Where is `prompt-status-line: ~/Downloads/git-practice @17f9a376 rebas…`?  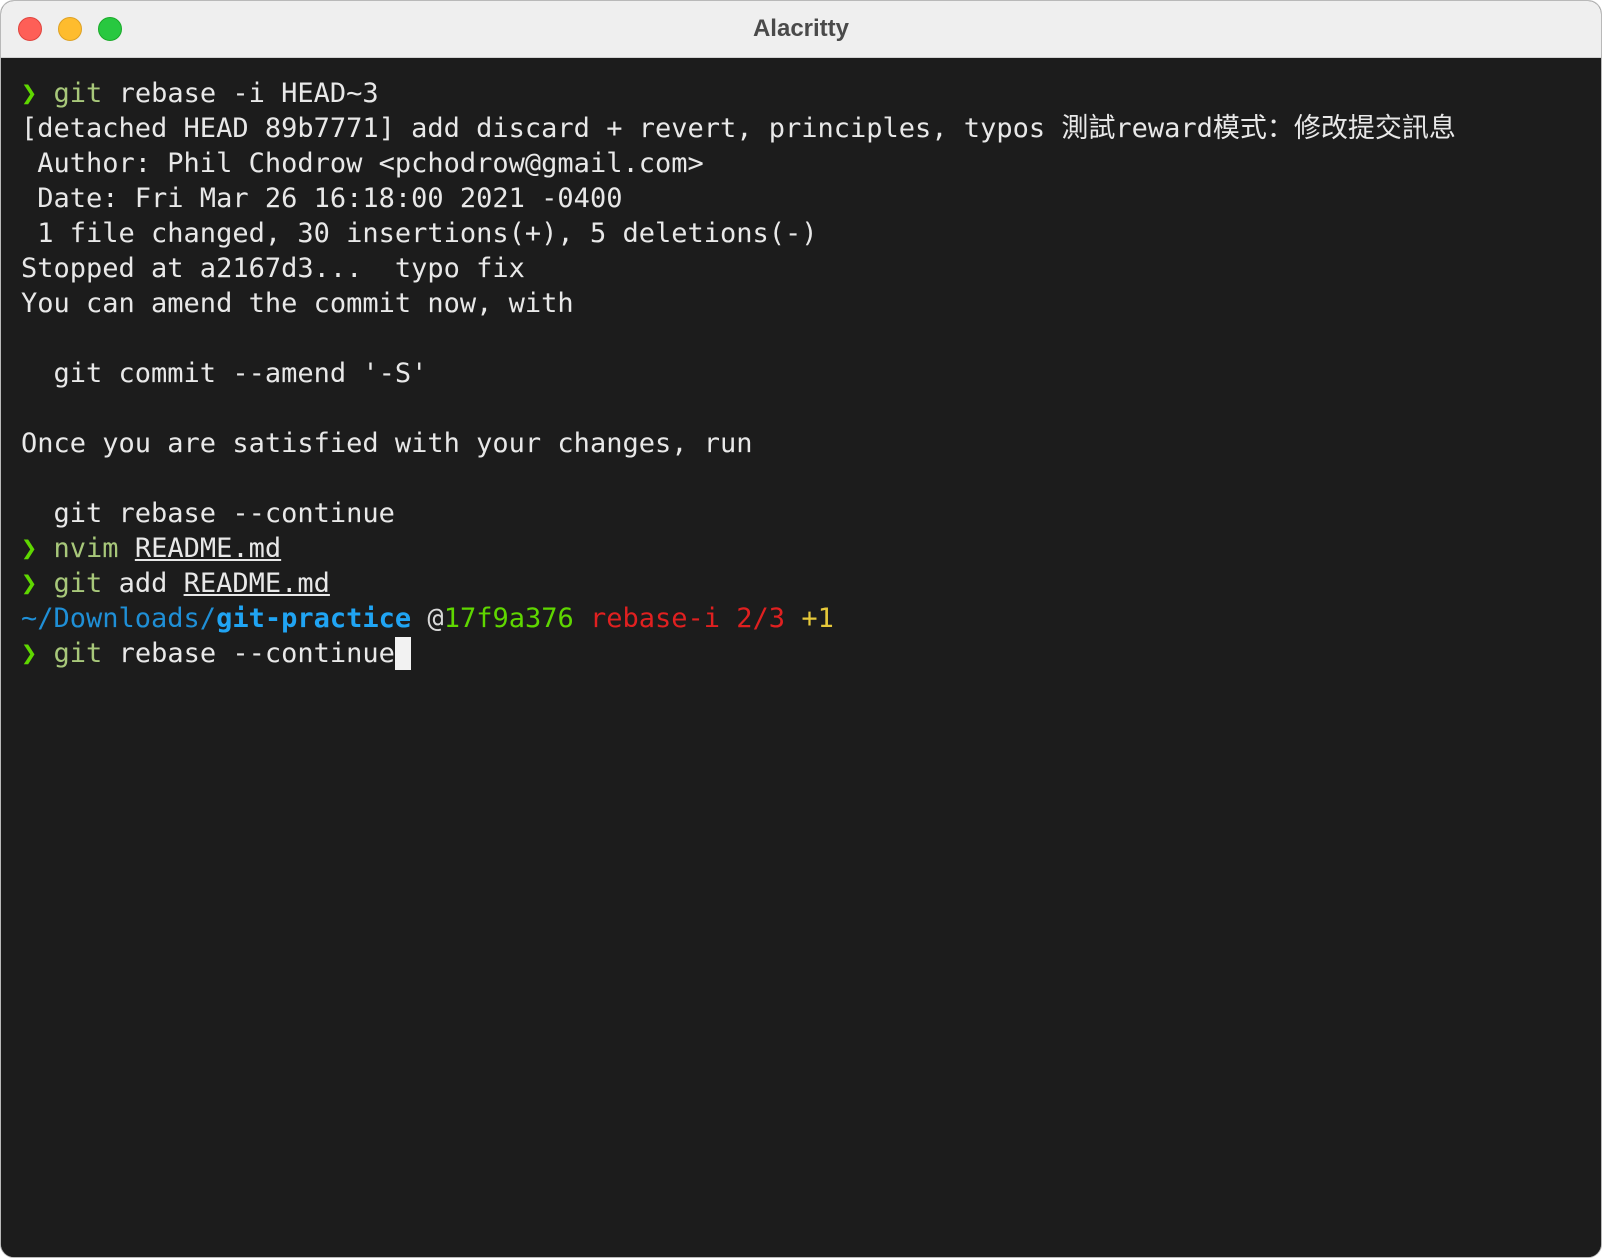
prompt-status-line: ~/Downloads/git-practice @17f9a376 rebas… is located at coordinates (811, 618).